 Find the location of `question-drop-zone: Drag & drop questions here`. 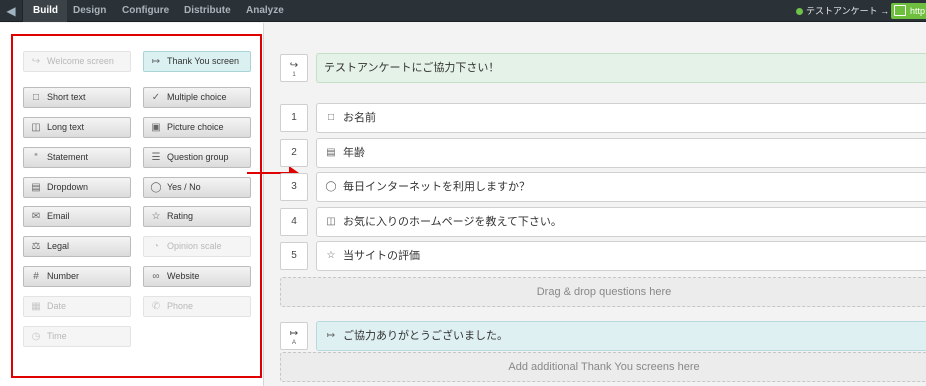

question-drop-zone: Drag & drop questions here is located at coordinates (603, 292).